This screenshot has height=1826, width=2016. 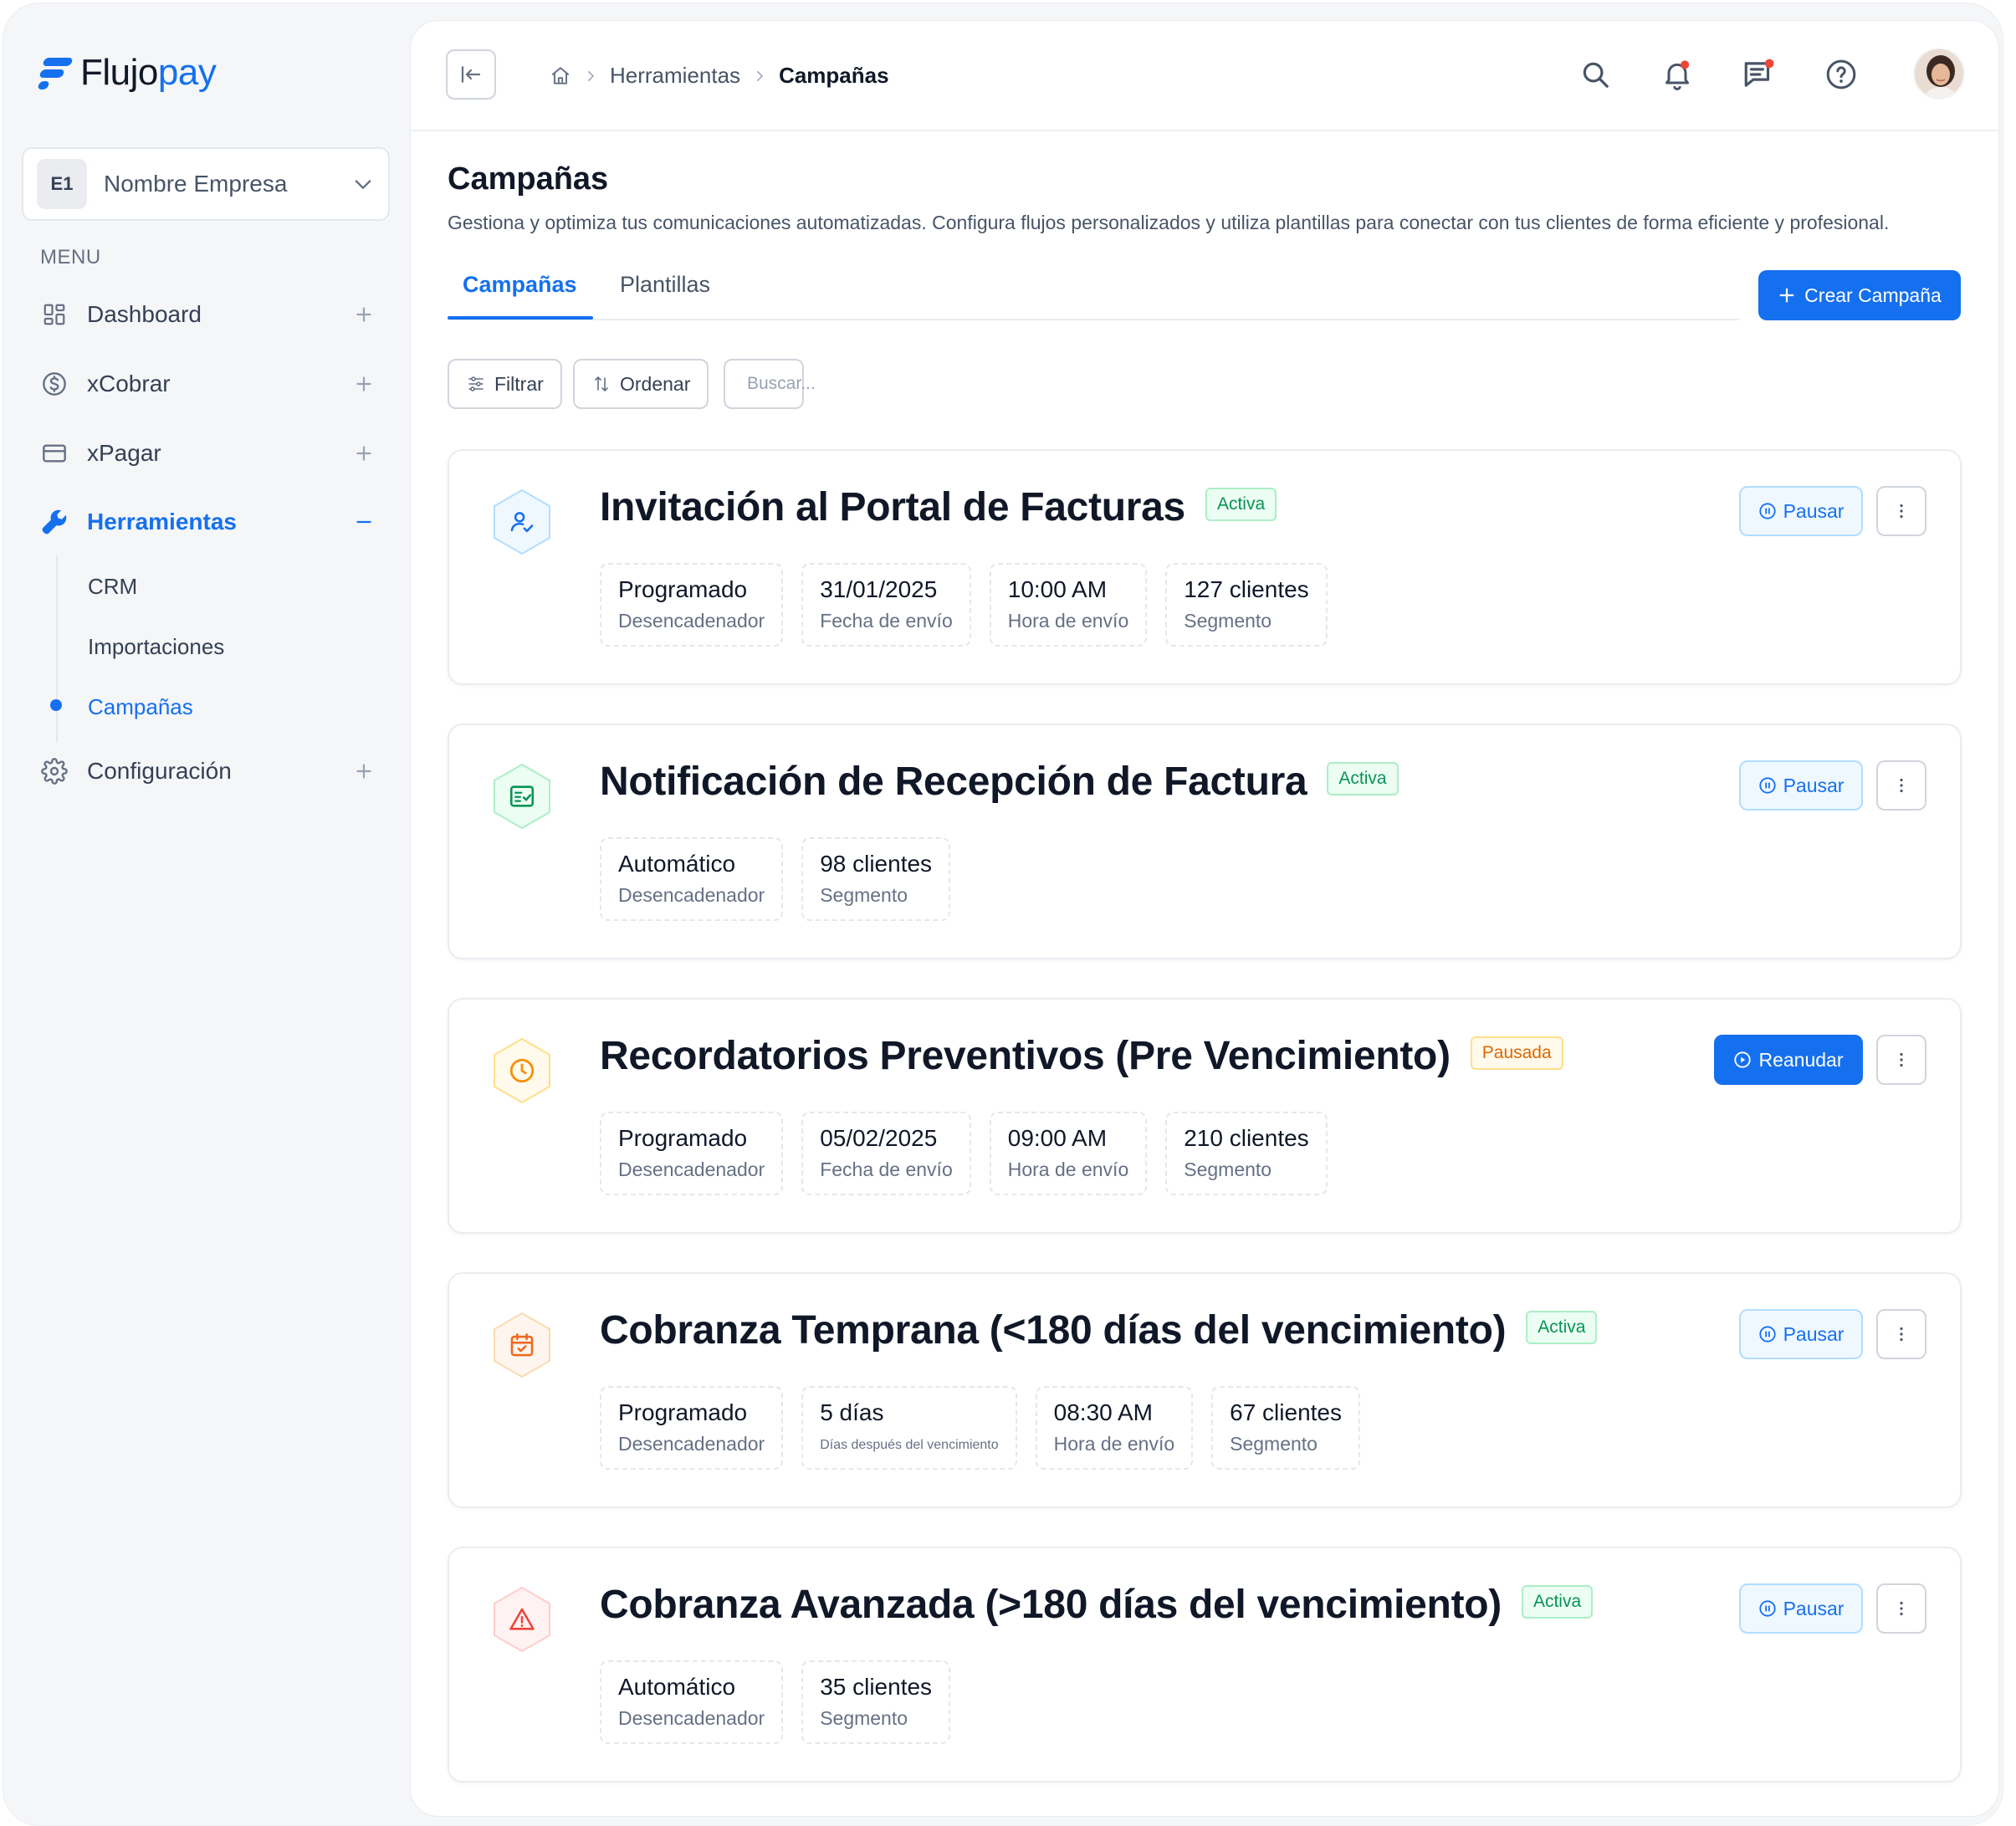 I want to click on metric-send-time: 09:00 AM Hora de envío, so click(x=1068, y=1153).